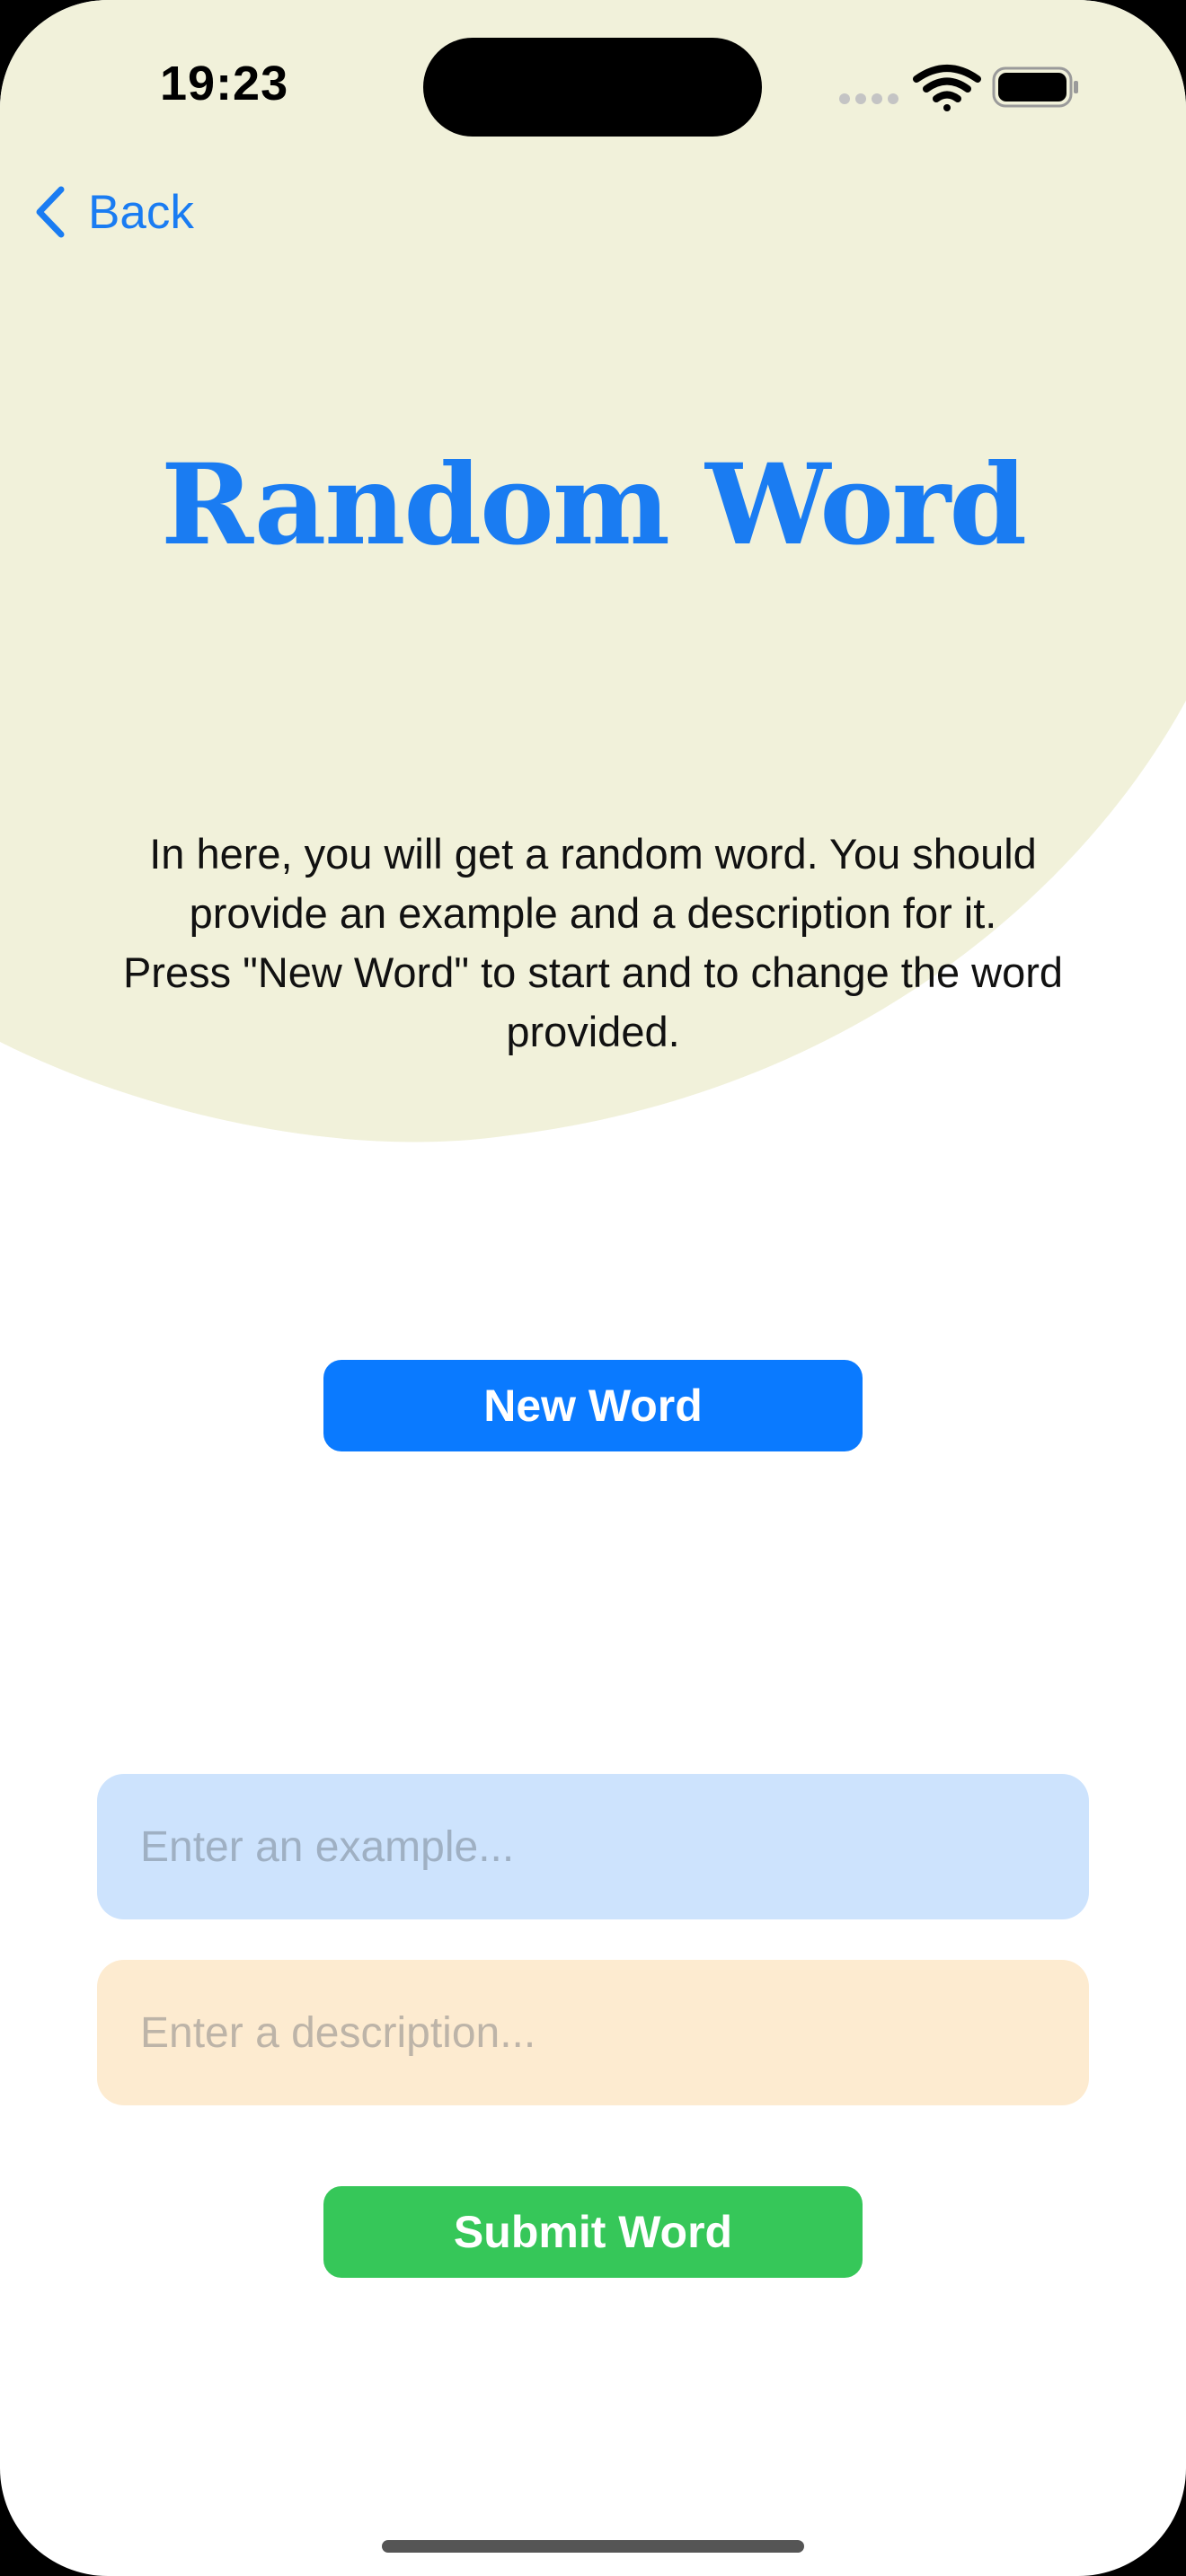  I want to click on back-button: Back, so click(113, 212).